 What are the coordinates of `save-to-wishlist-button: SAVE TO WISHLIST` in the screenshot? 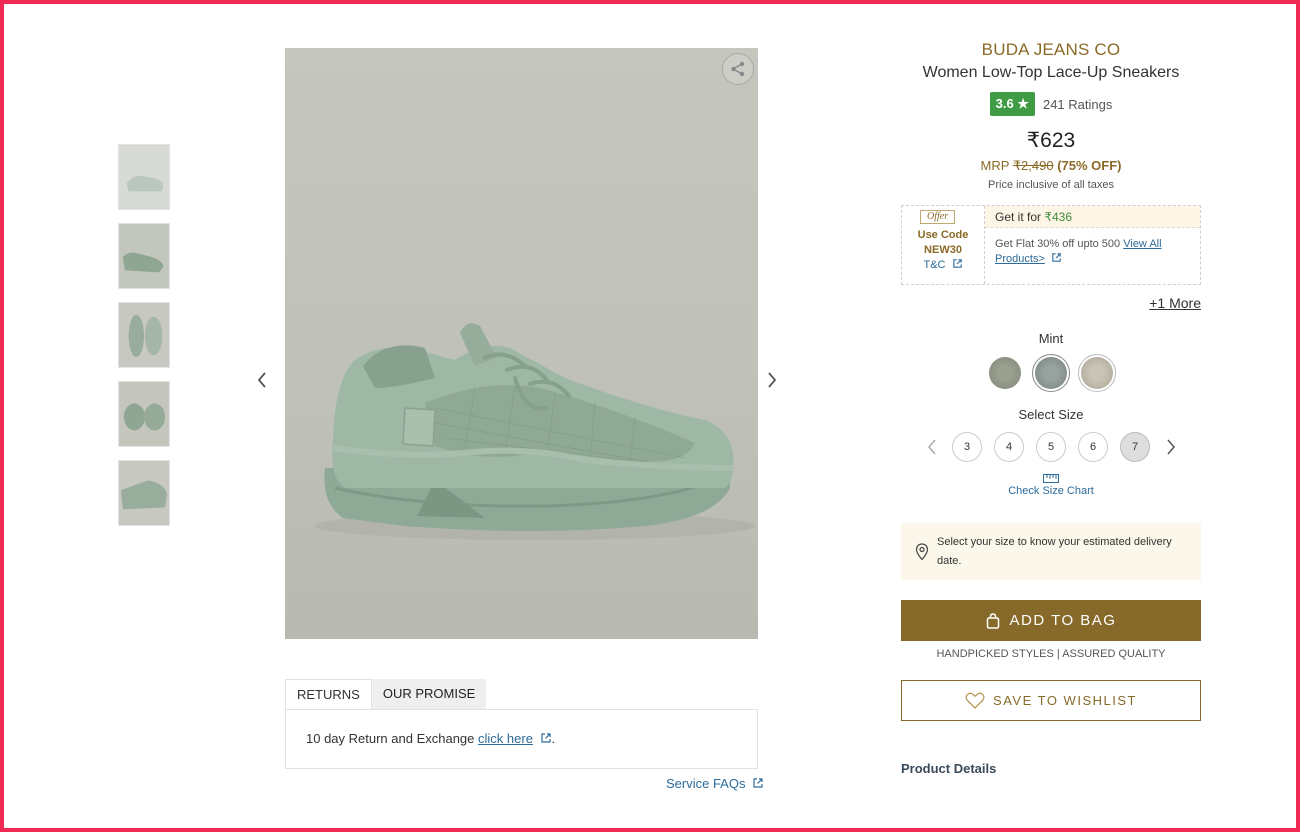 It's located at (1051, 700).